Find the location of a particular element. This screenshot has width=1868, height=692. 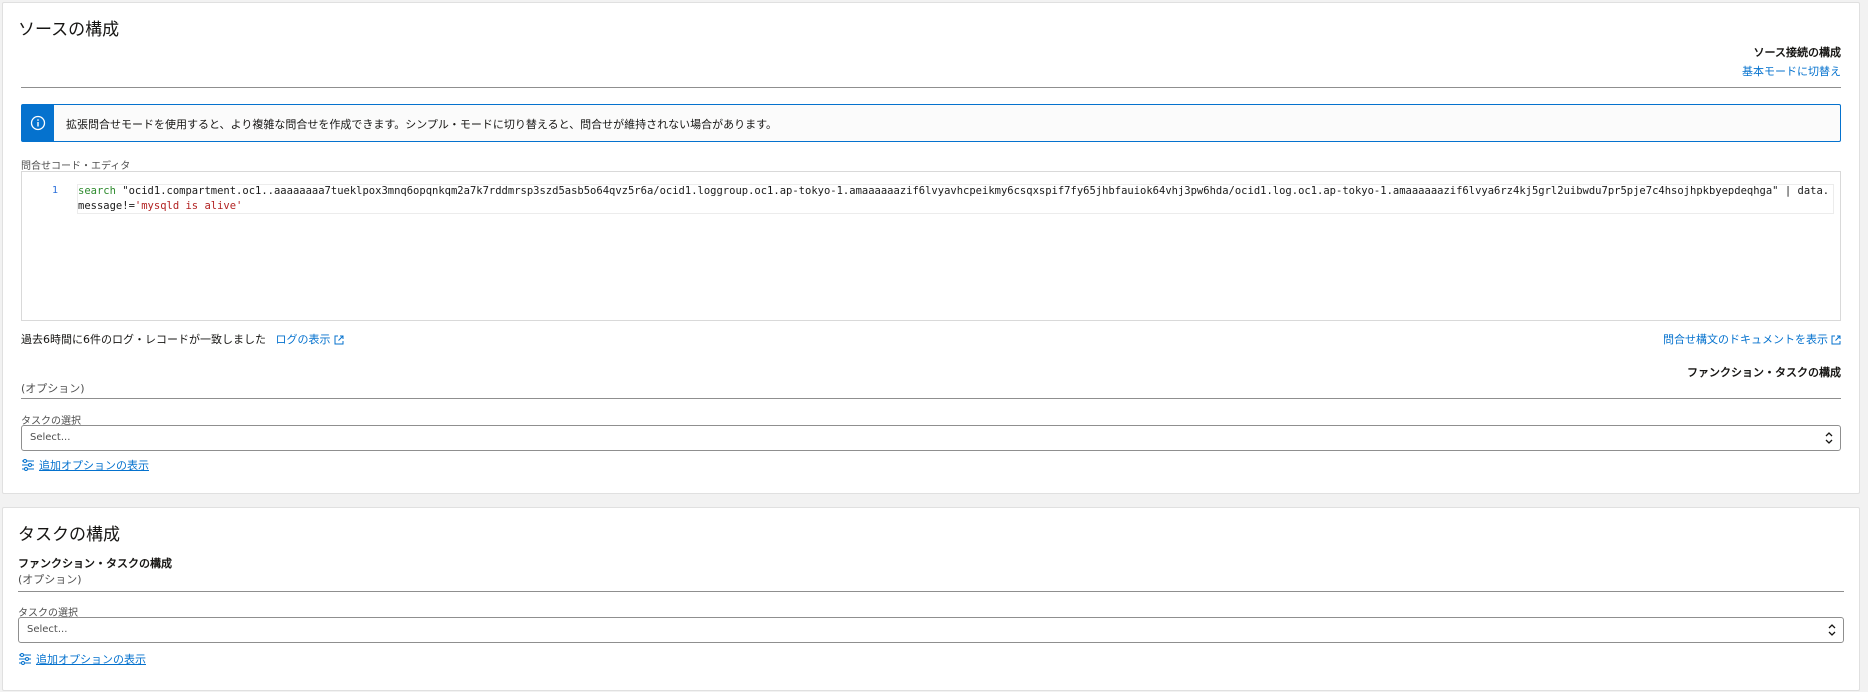

code-pipe: | is located at coordinates (1788, 191).